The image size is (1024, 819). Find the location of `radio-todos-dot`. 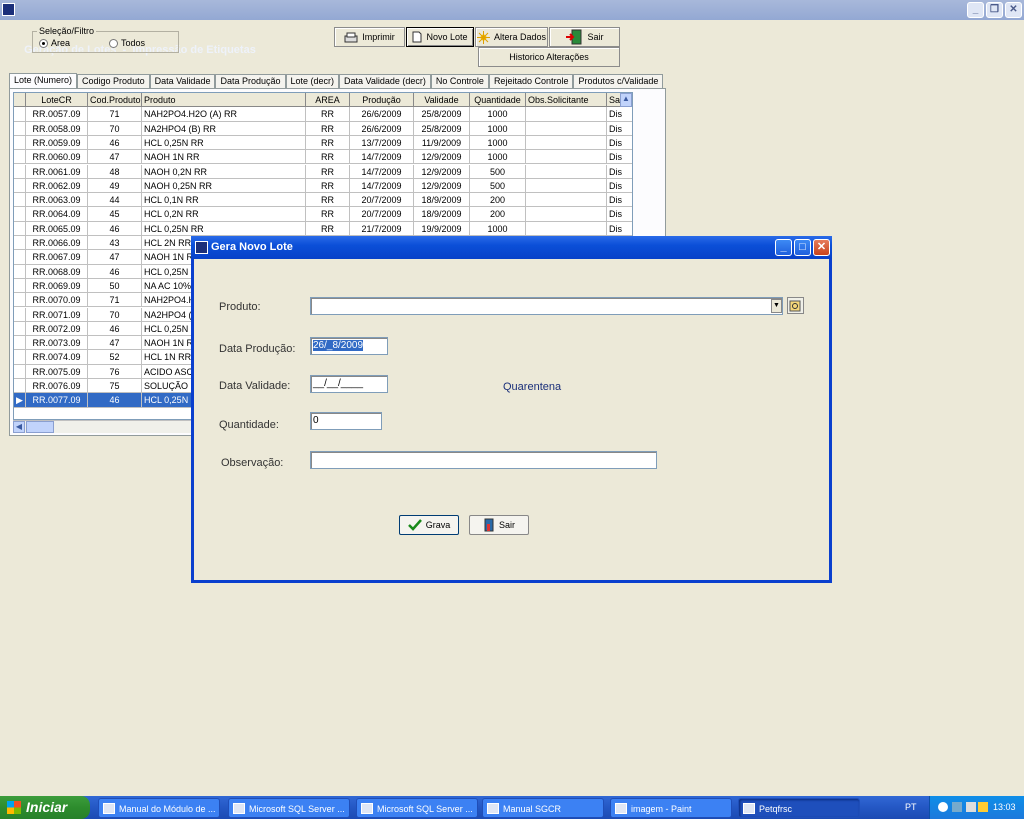

radio-todos-dot is located at coordinates (113, 43).